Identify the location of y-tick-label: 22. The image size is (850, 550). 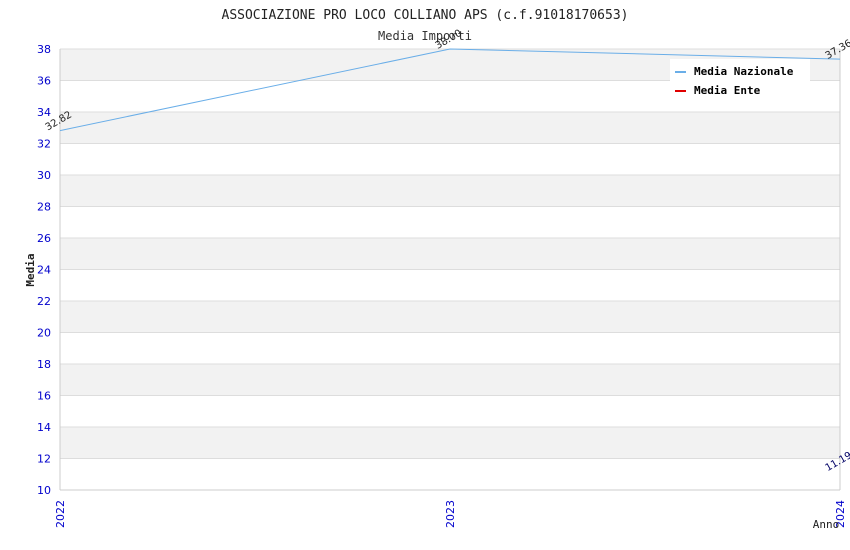
(44, 301).